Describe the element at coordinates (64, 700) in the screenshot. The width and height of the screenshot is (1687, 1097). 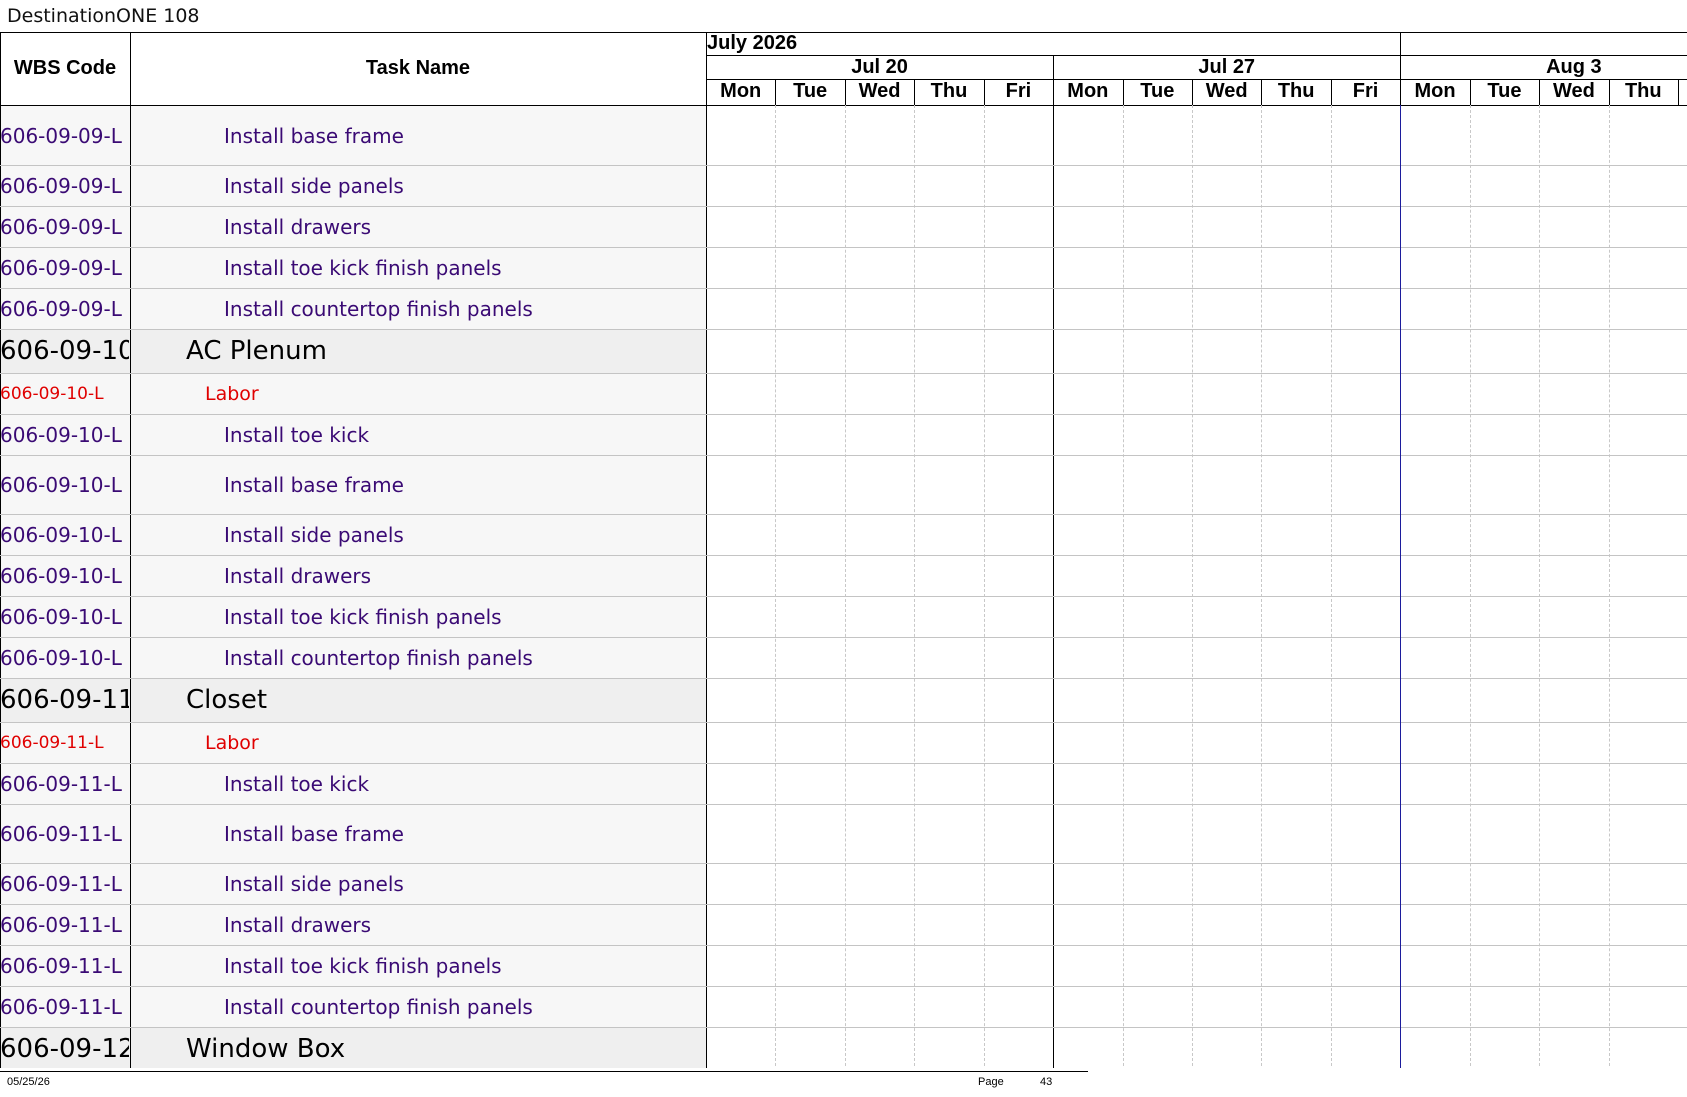
I see `wbs-code-cell: 606-09-11` at that location.